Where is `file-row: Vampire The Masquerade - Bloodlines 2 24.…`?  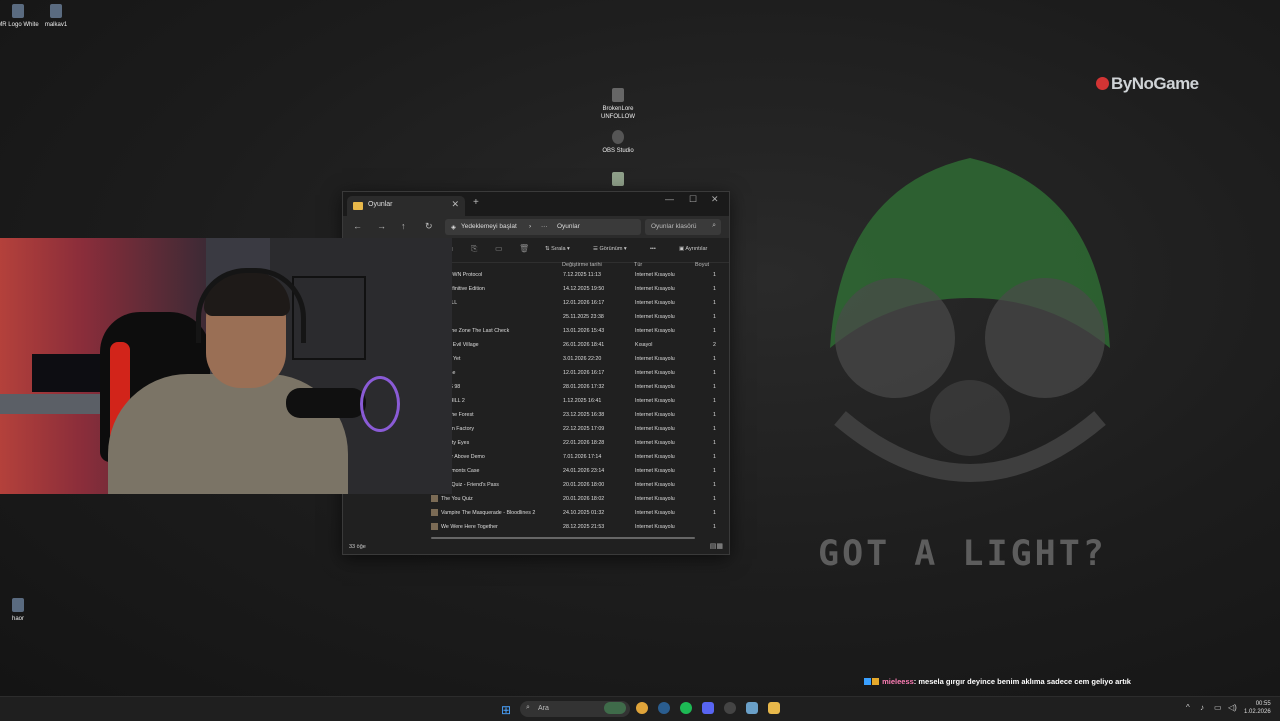
file-row: Vampire The Masquerade - Bloodlines 2 24.… is located at coordinates (575, 513).